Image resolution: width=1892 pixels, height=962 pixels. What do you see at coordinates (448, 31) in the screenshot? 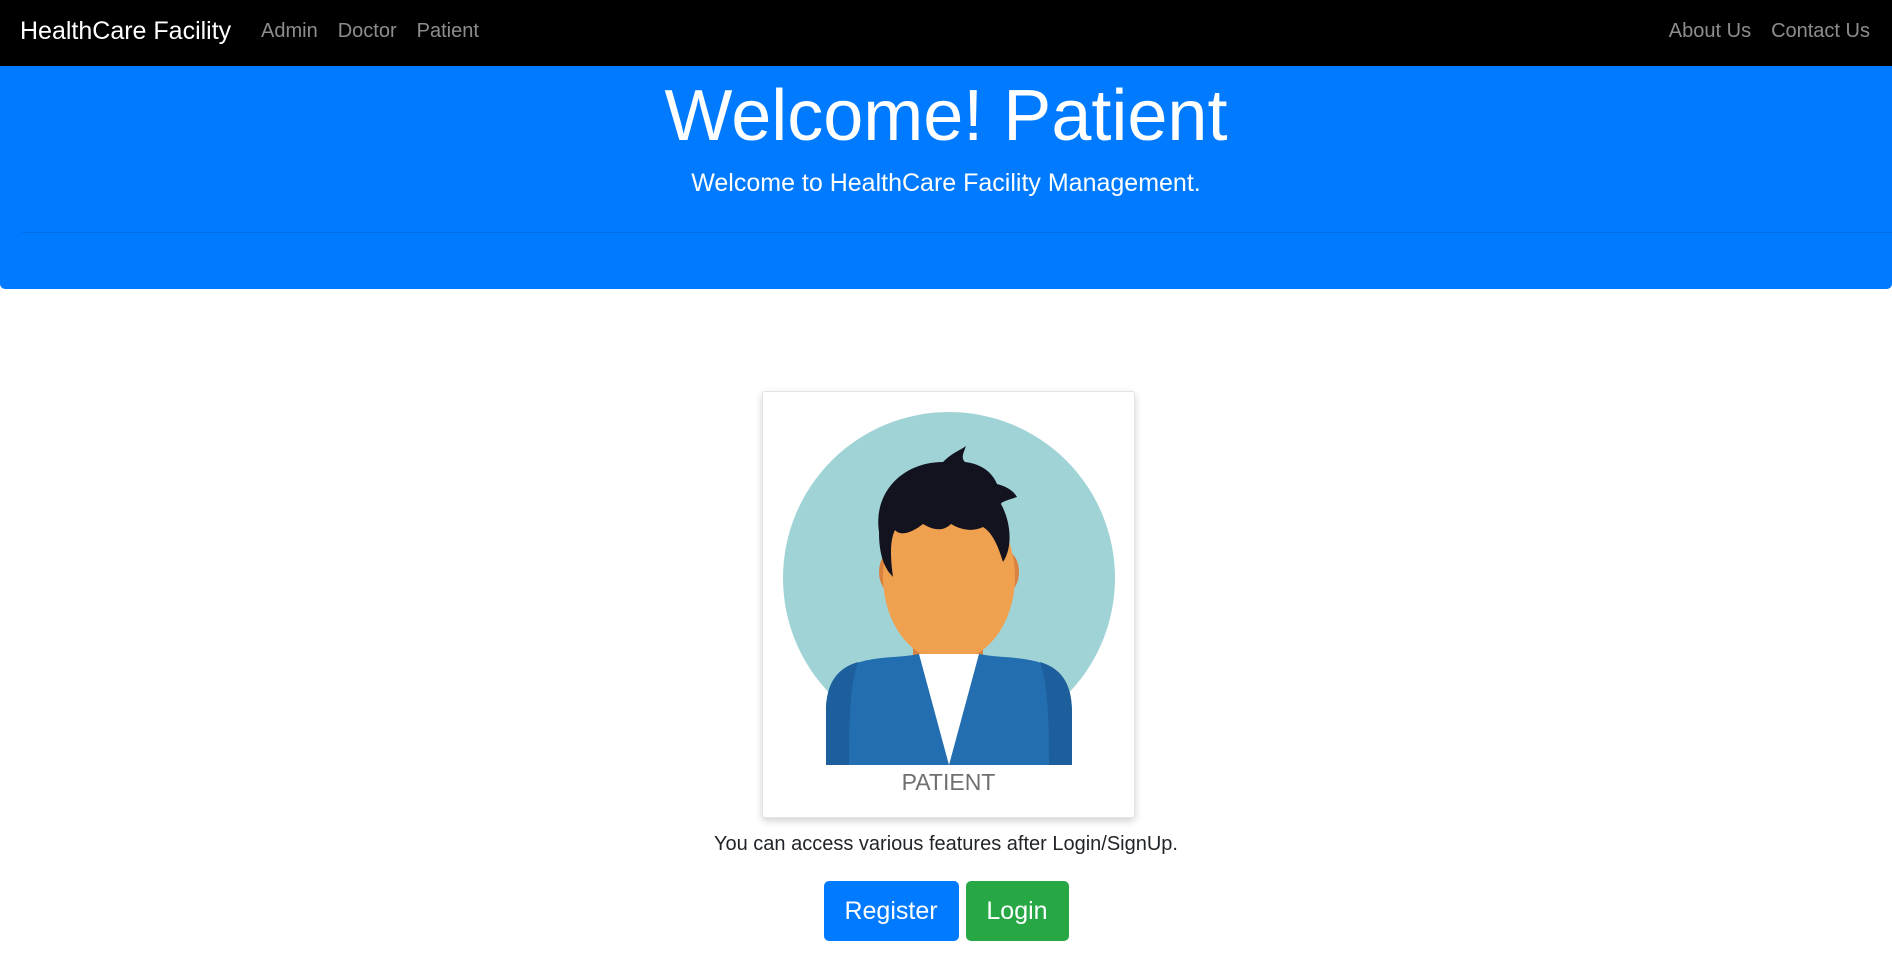
I see `nav-link-patient: Patient` at bounding box center [448, 31].